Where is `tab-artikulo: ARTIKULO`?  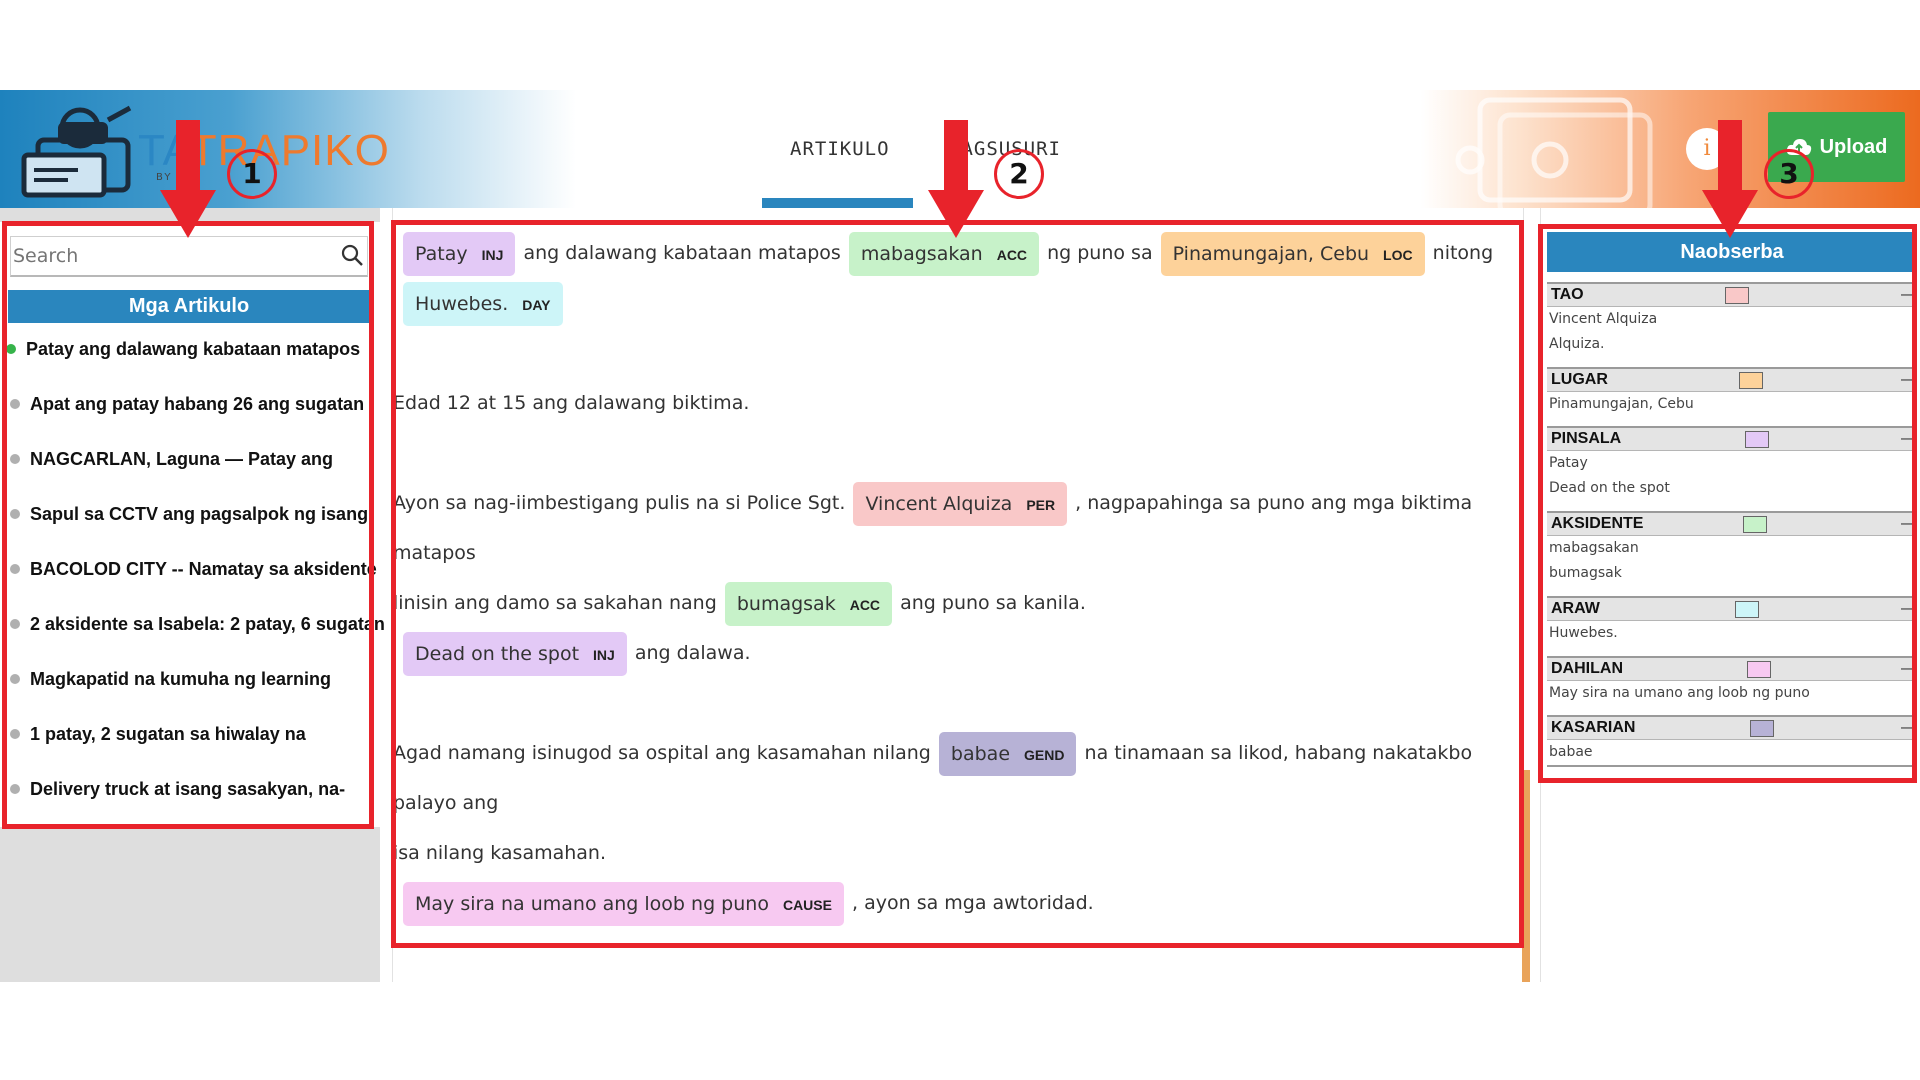
tab-artikulo: ARTIKULO is located at coordinates (840, 149).